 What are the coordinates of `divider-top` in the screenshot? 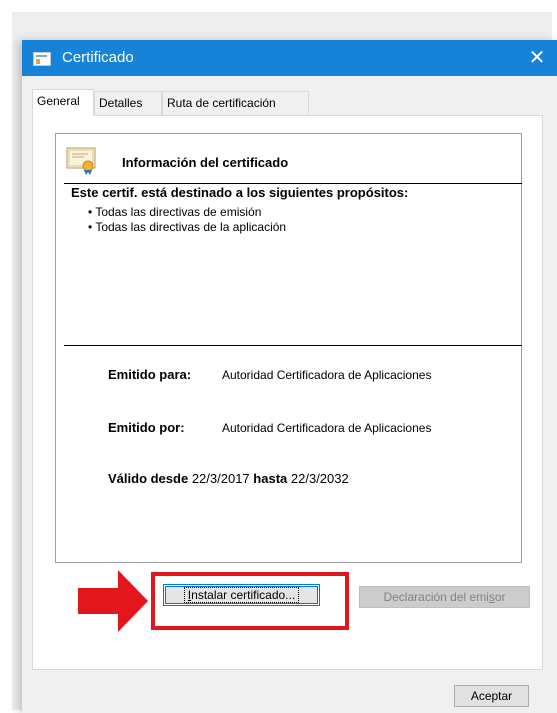 It's located at (293, 183).